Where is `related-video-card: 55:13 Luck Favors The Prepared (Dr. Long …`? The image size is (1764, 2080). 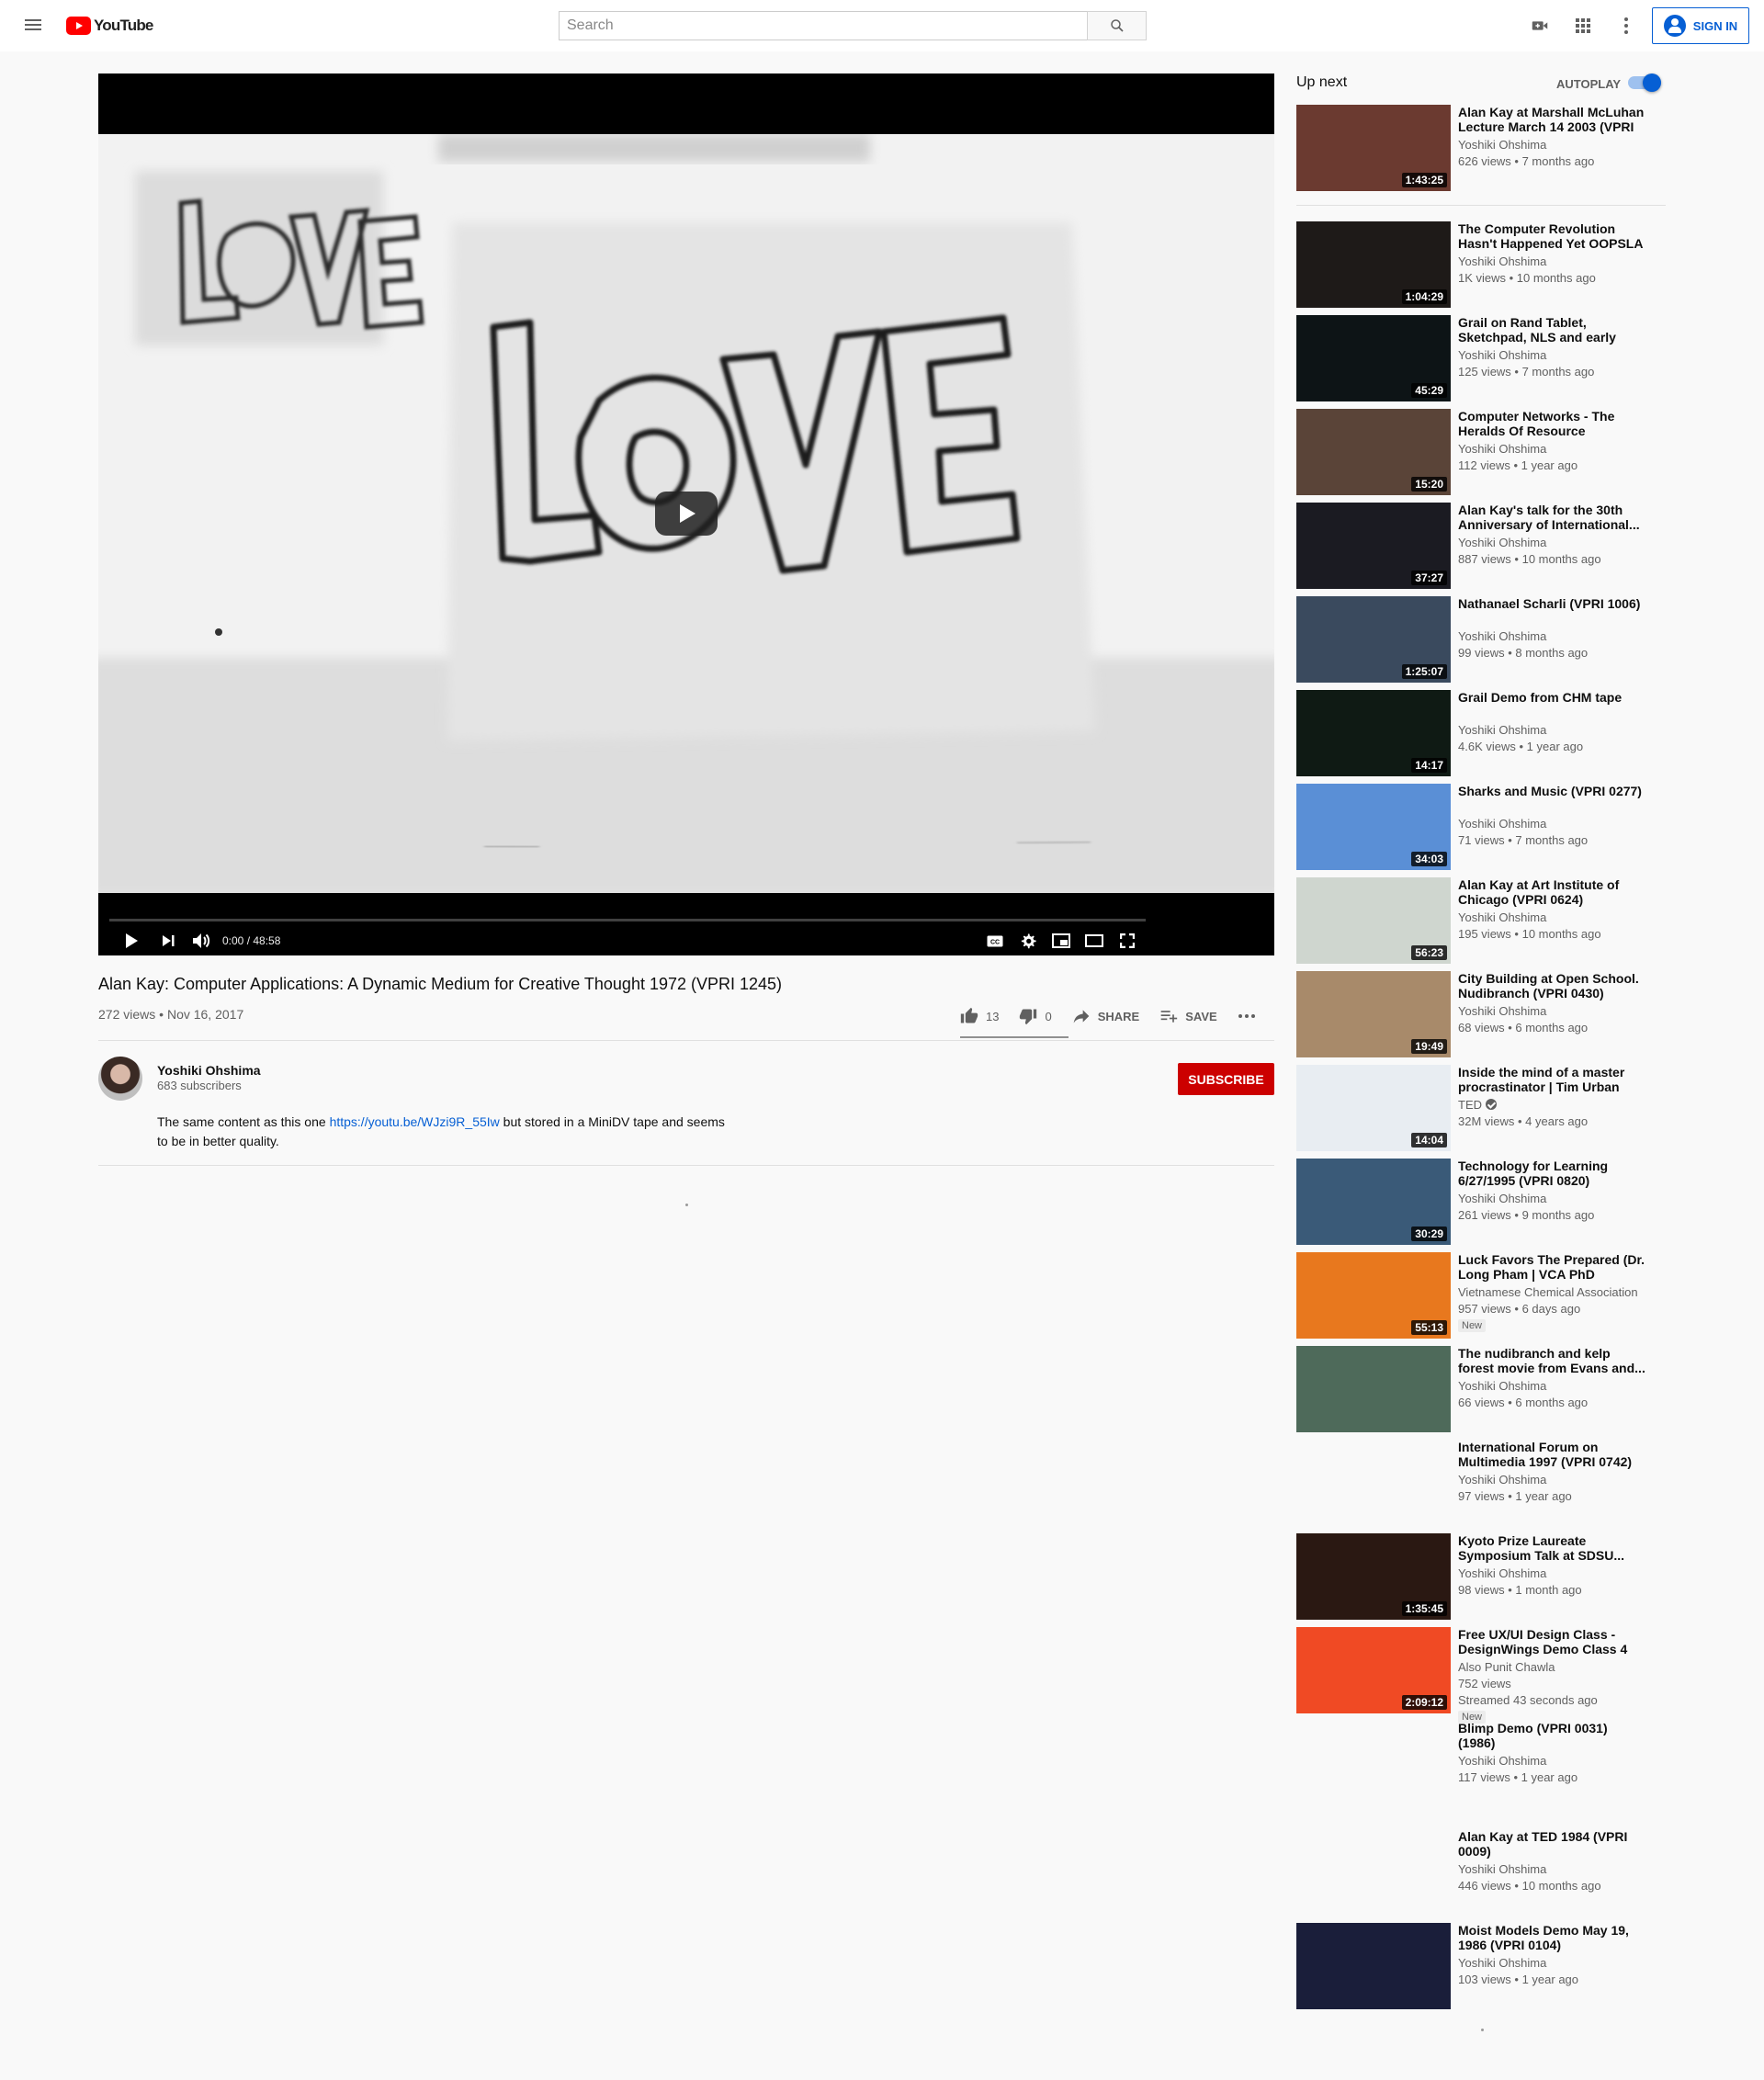 related-video-card: 55:13 Luck Favors The Prepared (Dr. Long … is located at coordinates (1489, 1295).